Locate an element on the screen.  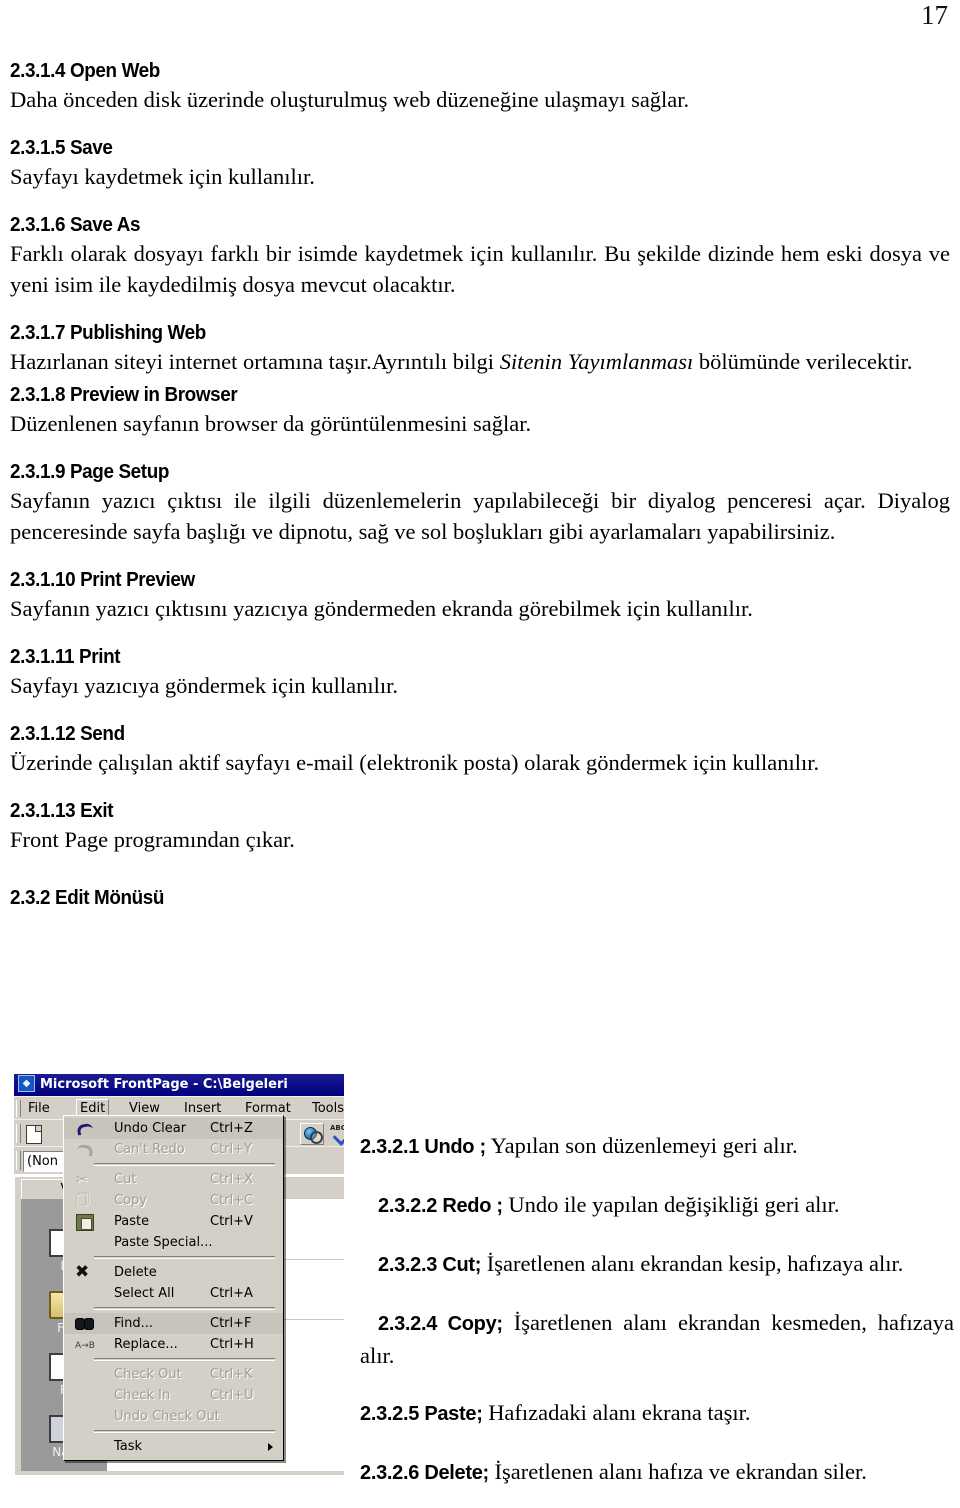
menu-item-replace: A→B Replace... Ctrl+H is located at coordinates (173, 1344).